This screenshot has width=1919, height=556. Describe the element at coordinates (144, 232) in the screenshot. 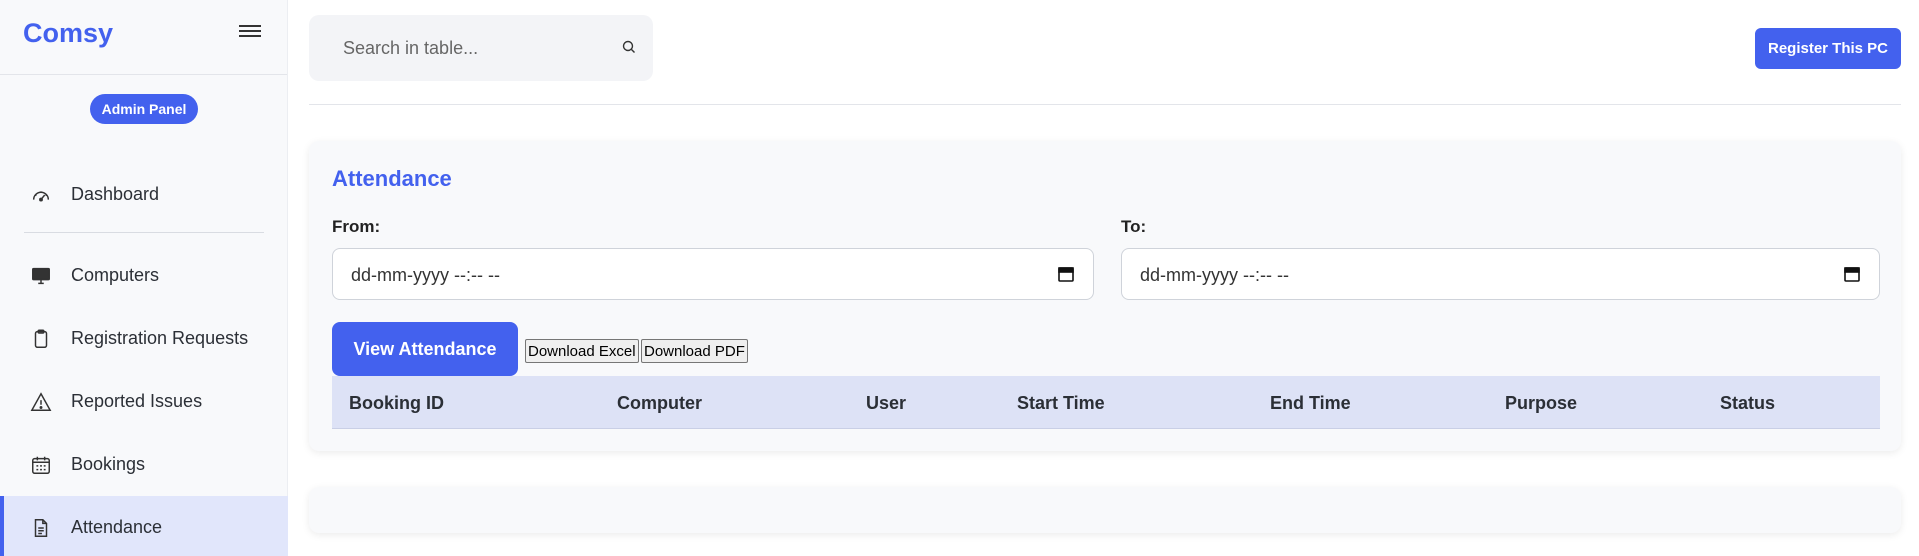

I see `nav-divider` at that location.